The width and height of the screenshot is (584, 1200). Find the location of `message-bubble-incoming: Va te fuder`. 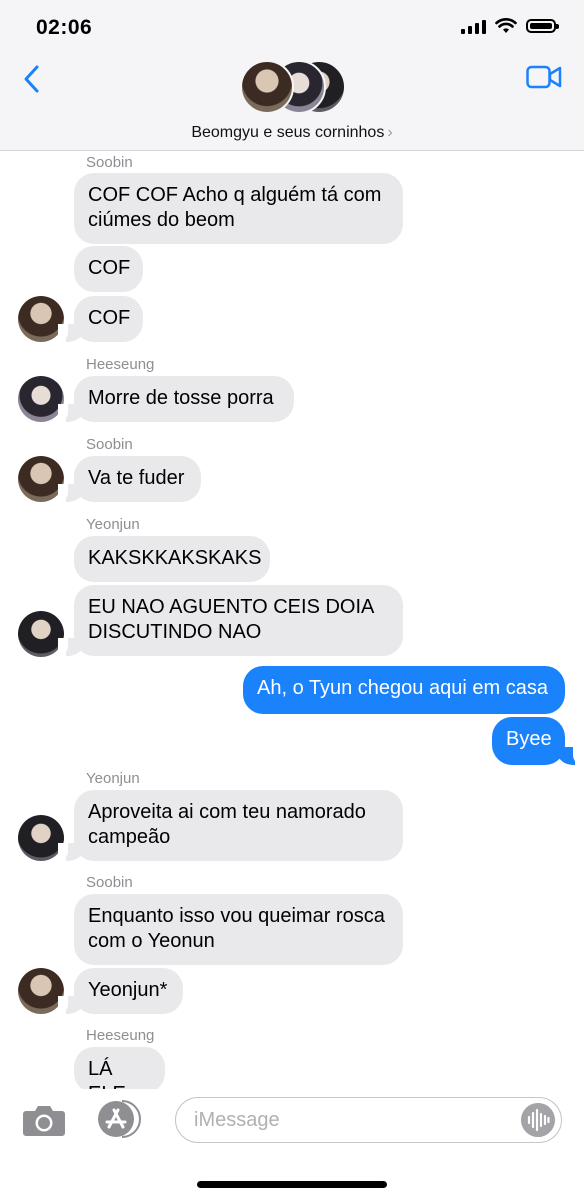

message-bubble-incoming: Va te fuder is located at coordinates (137, 479).